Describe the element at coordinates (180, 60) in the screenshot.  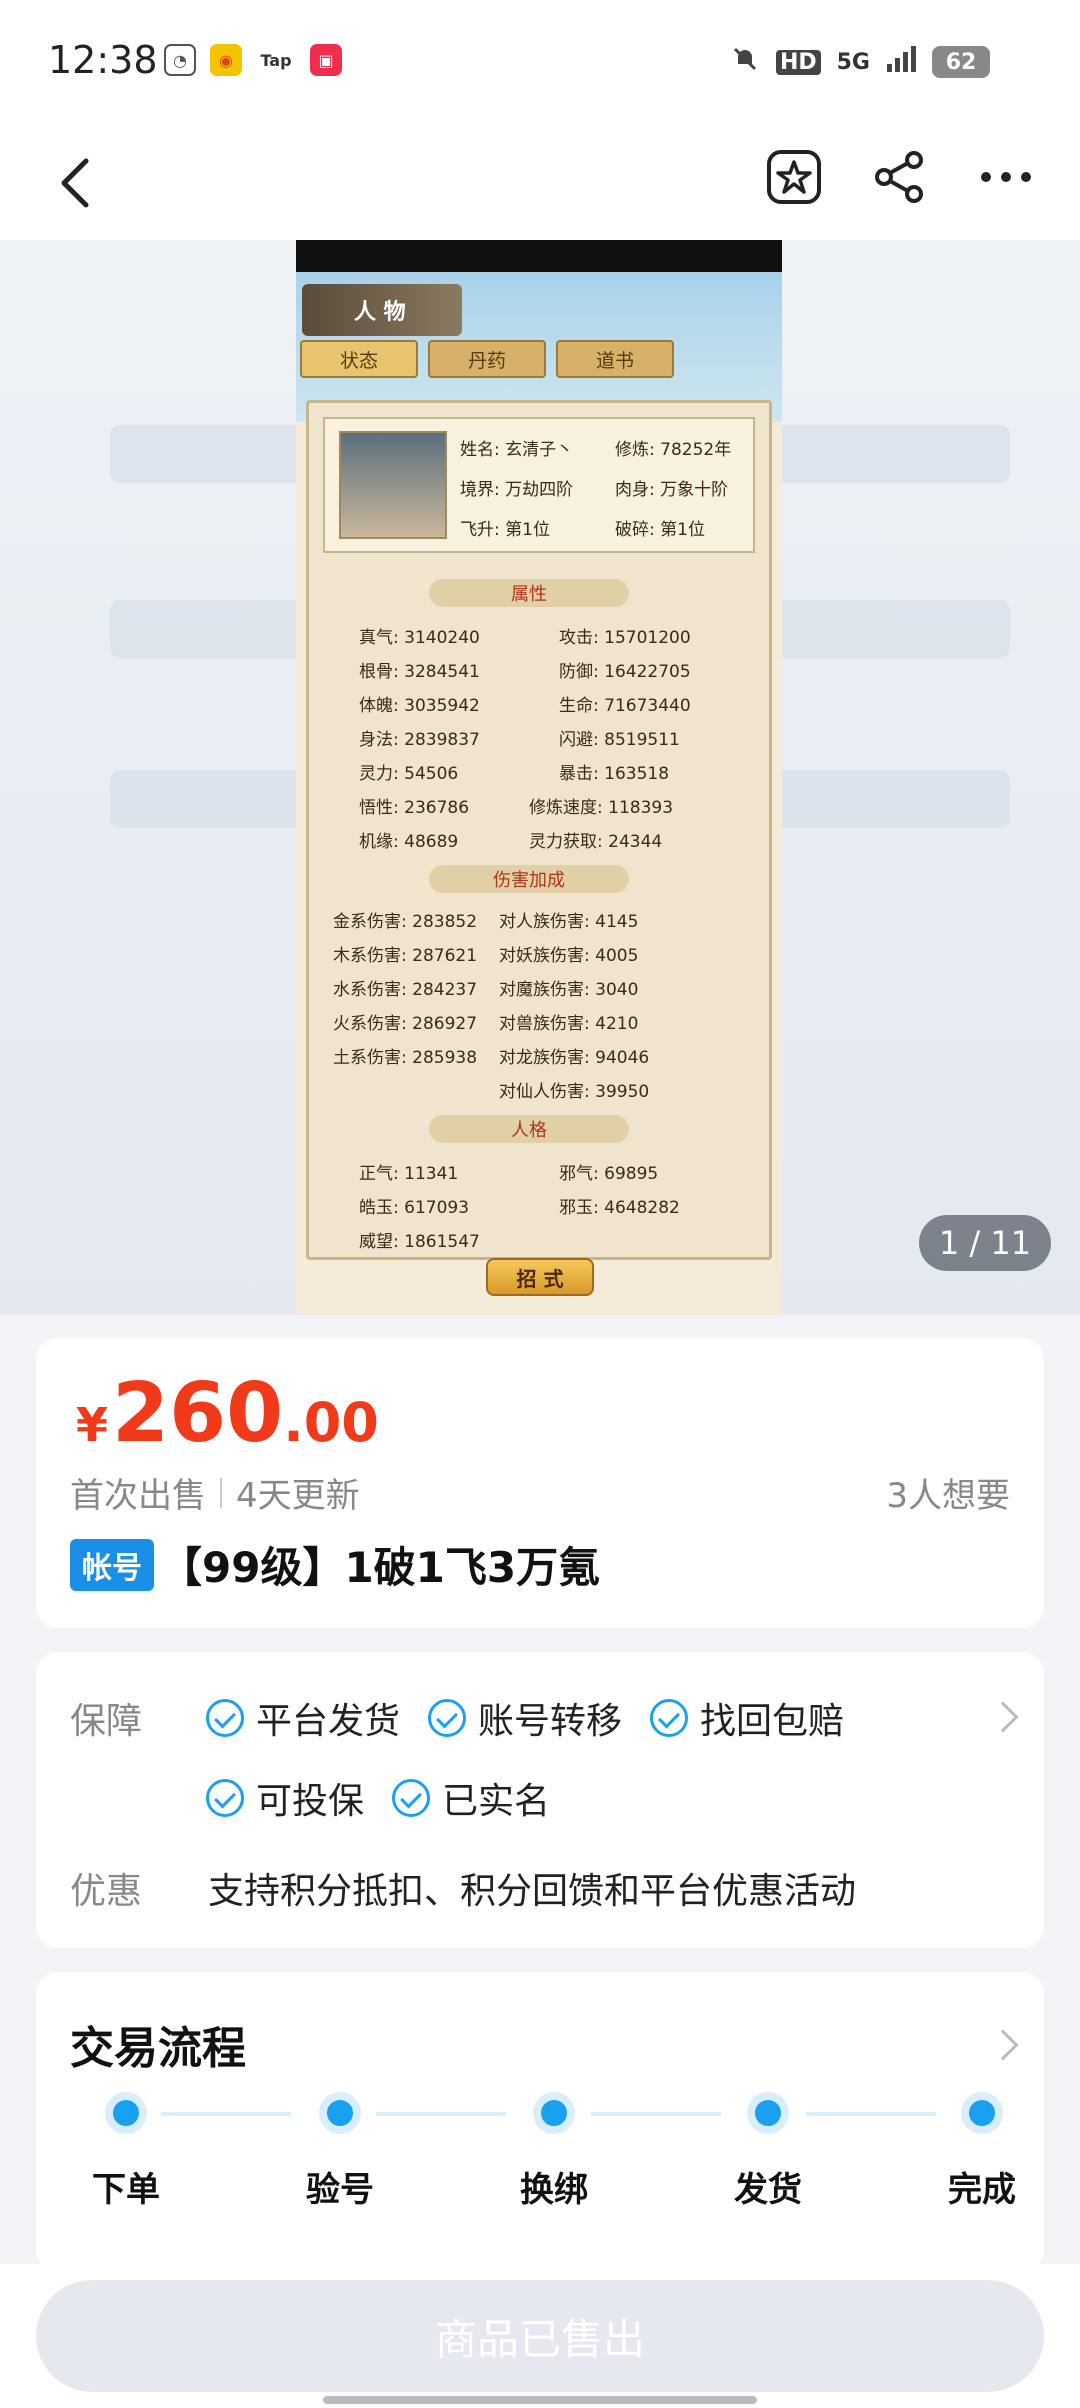
I see `app-notification-icon: ◔` at that location.